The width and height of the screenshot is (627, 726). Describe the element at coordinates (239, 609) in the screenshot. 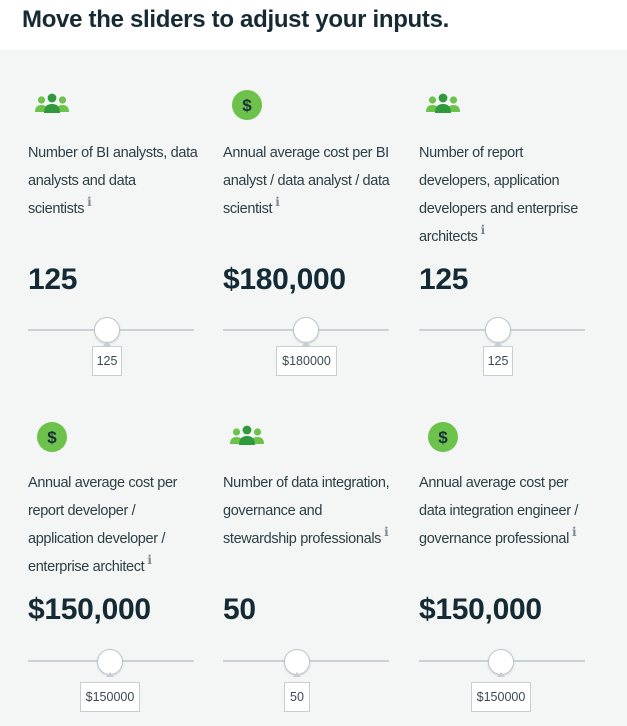

I see `value-display: 50` at that location.